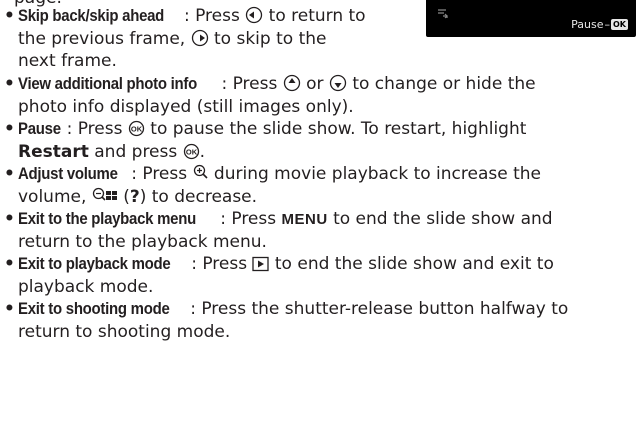  I want to click on item-label: Pause, so click(39, 128).